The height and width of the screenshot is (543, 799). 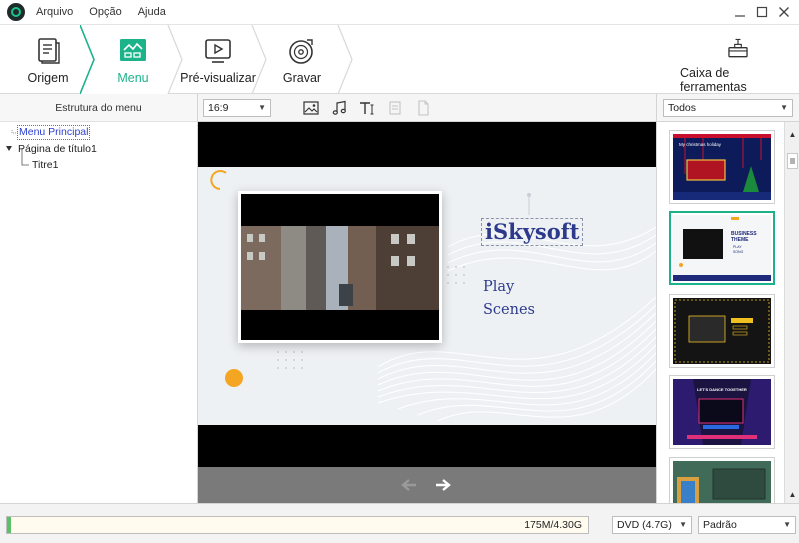 I want to click on step-pre-visualizar: Pré-visualizar, so click(x=218, y=59).